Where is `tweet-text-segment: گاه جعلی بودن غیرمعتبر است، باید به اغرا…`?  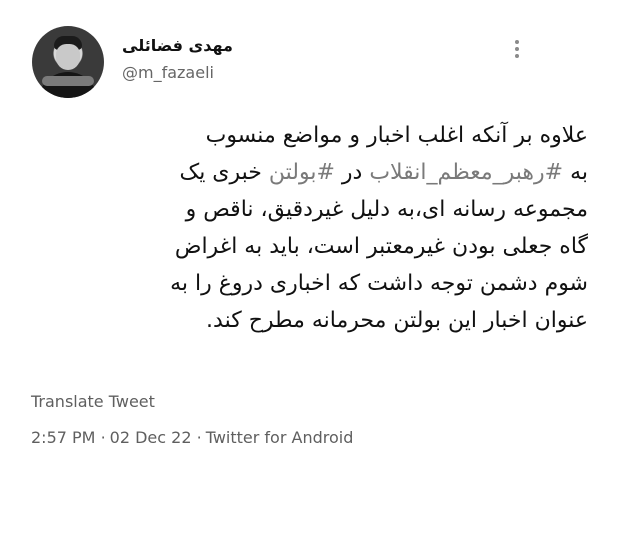
tweet-text-segment: گاه جعلی بودن غیرمعتبر است، باید به اغرا… is located at coordinates (381, 246).